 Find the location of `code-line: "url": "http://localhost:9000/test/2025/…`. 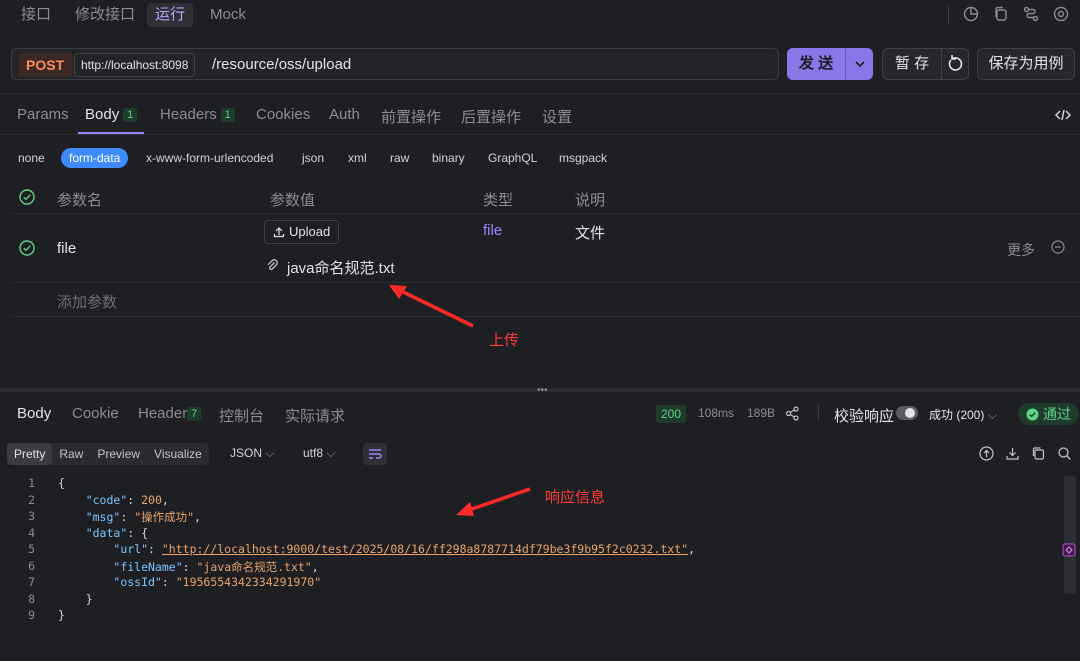

code-line: "url": "http://localhost:9000/test/2025/… is located at coordinates (404, 549).